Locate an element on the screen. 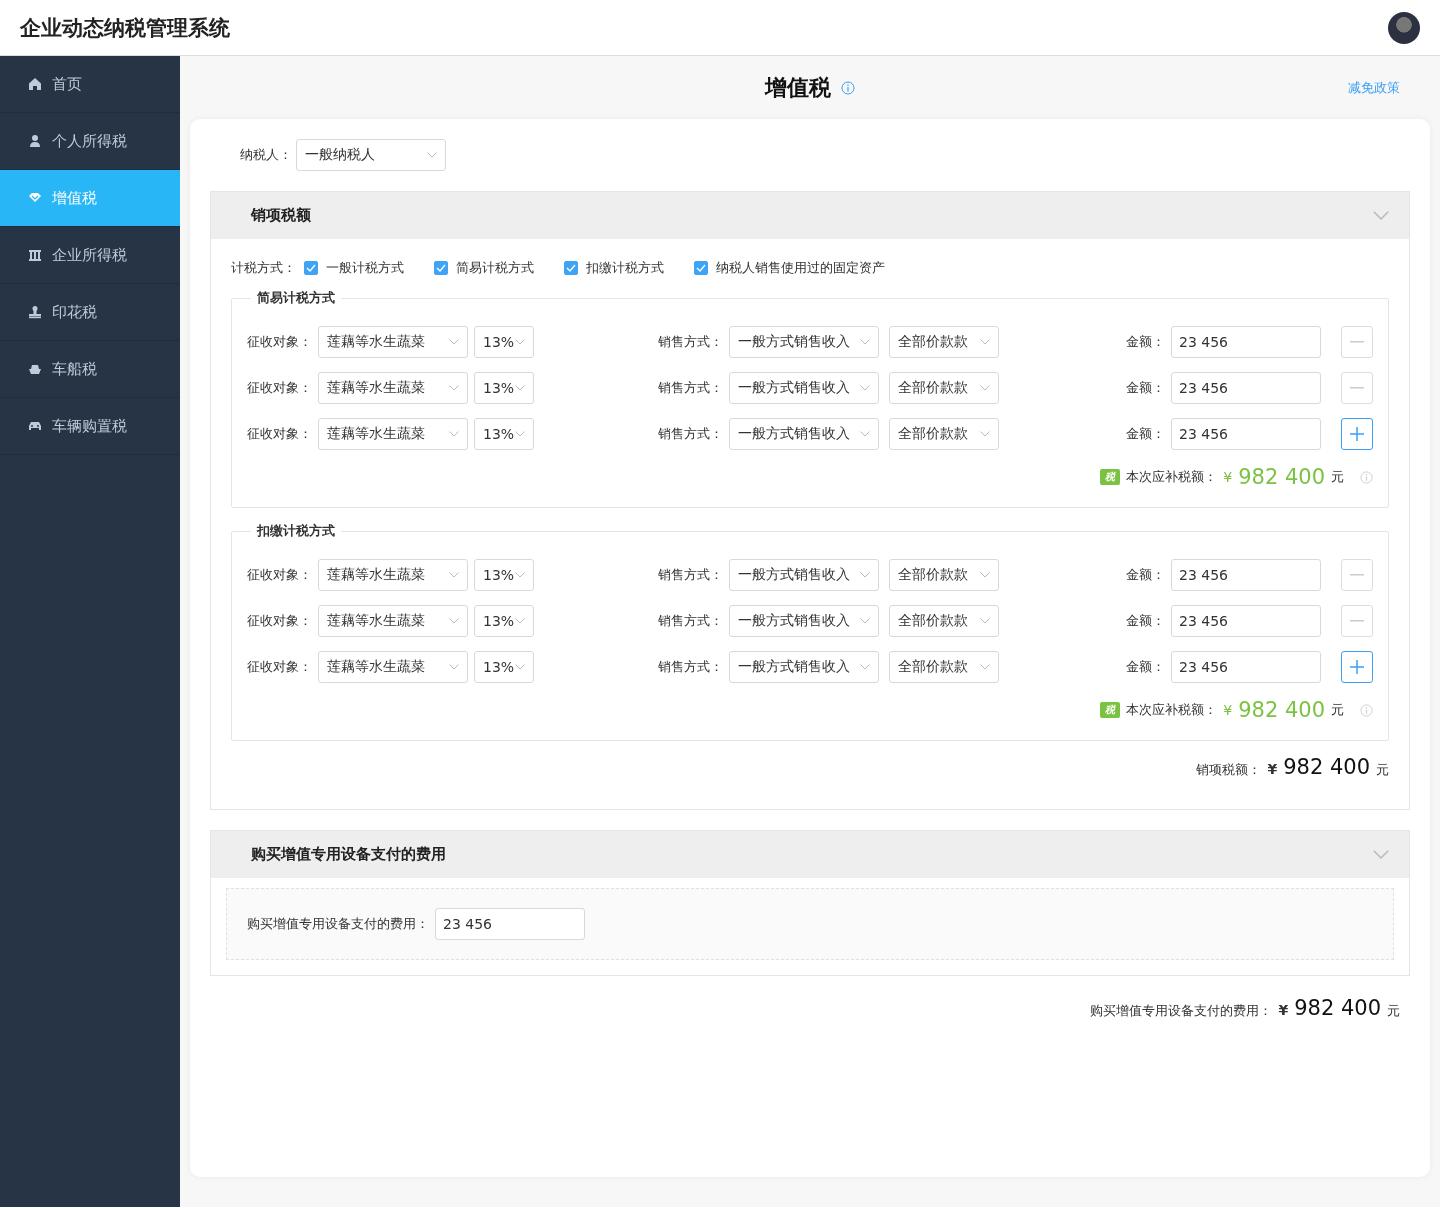  group-panel: 扣缴计税方式 征收对象： 莲藕等水生蔬菜 13% 销售方式： 一般方式销售收入 全部价款款 金额： 23 456 征收对象： 莲藕等水生蔬菜 13% 销售方式： 一般方式销售收入 全部价款款 金额： 23 456 征收对象： 莲藕等水生蔬菜 13% 销售方式： 一般方式销售收入 全部价款款 金额： 23 456 税 本次应补税额： ¥ 982 400 元 is located at coordinates (810, 631).